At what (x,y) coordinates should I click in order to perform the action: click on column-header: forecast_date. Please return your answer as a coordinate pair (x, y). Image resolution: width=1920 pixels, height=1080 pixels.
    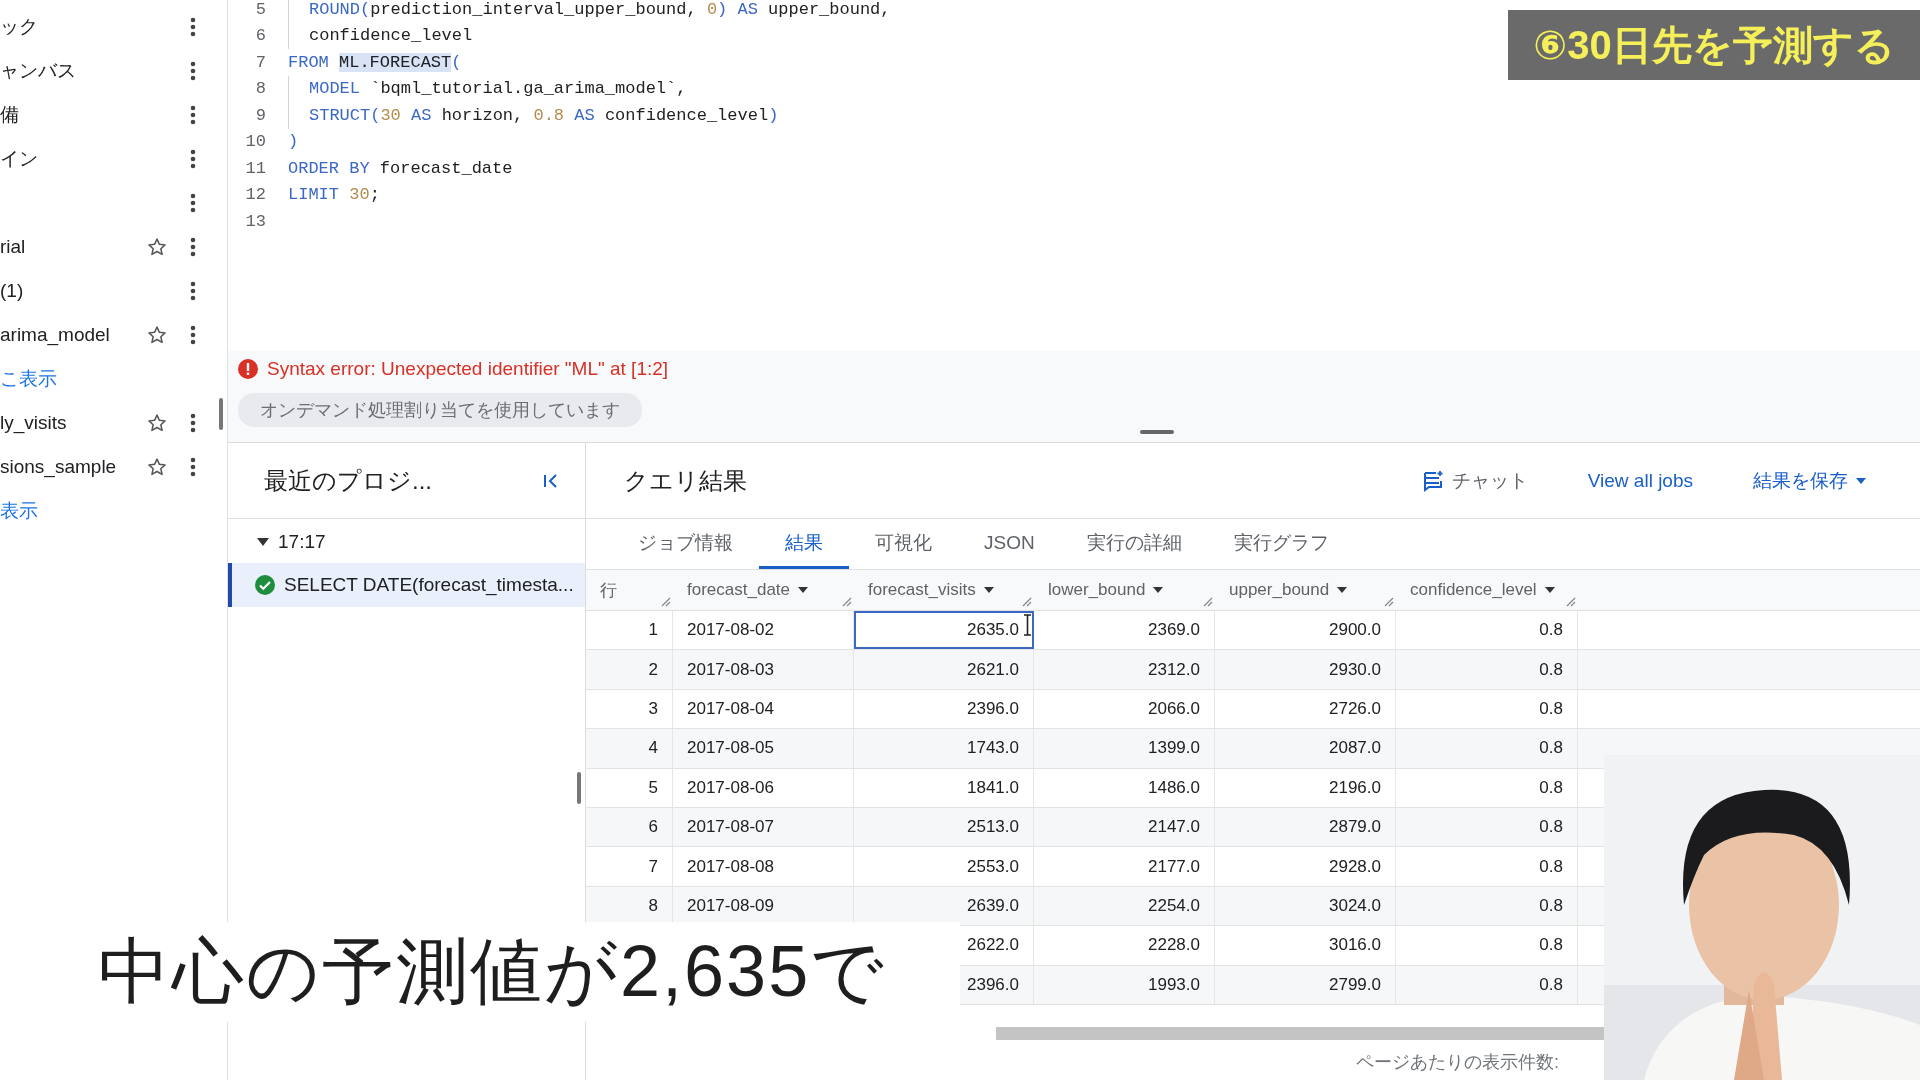
    Looking at the image, I should click on (738, 590).